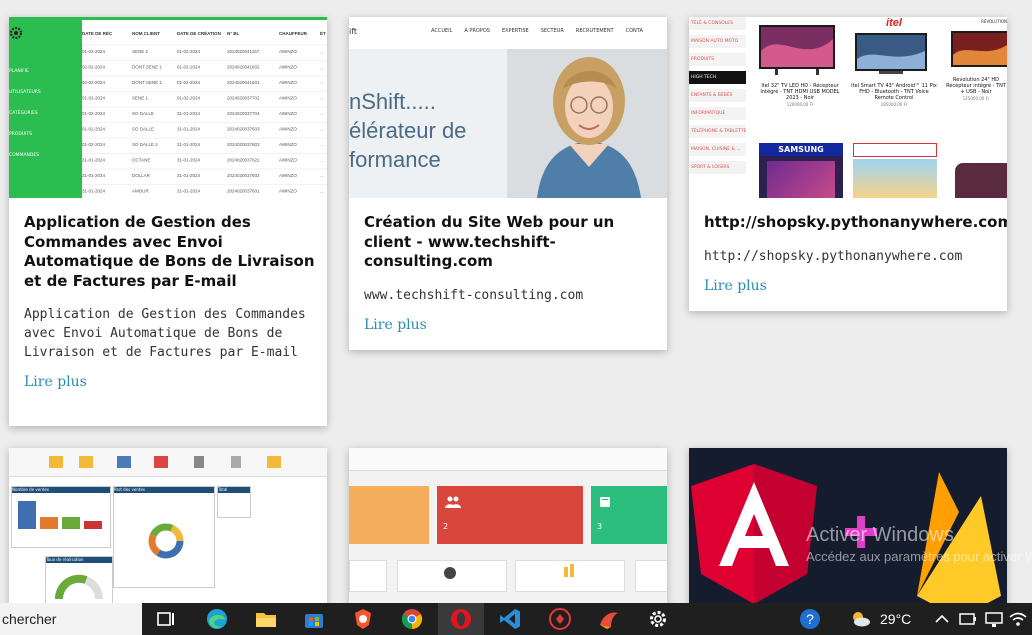 This screenshot has width=1032, height=635. I want to click on gear-icon, so click(16, 33).